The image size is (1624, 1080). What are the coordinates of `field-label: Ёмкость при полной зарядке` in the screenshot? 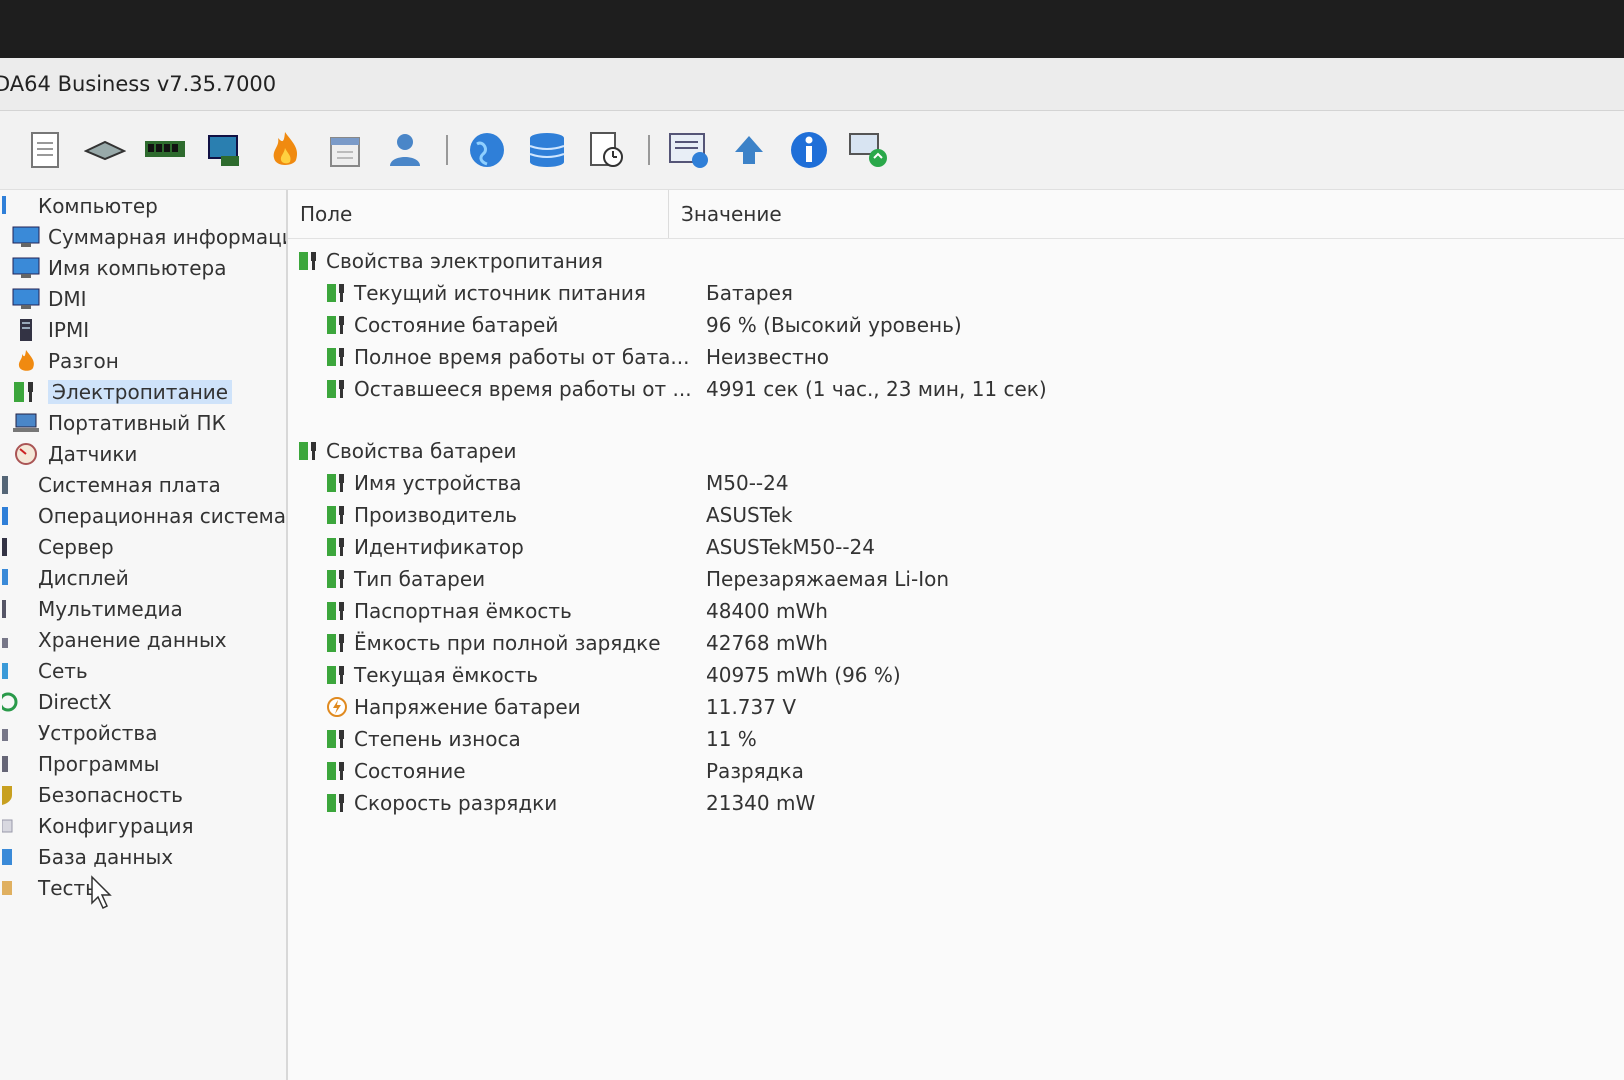 It's located at (507, 643).